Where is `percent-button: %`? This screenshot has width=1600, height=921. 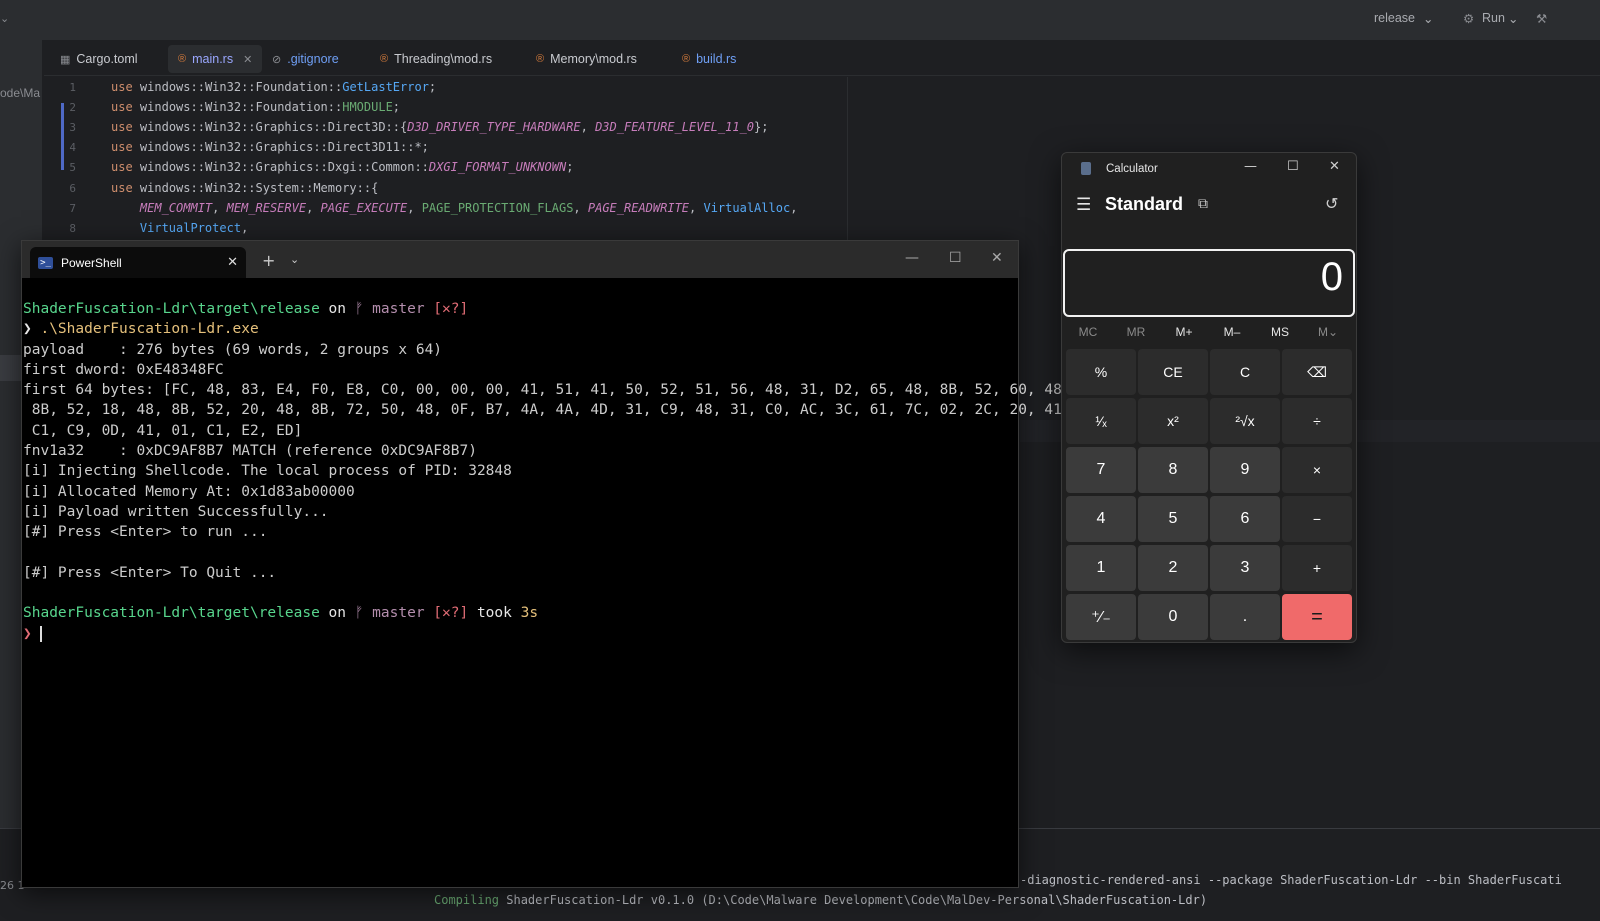 percent-button: % is located at coordinates (1101, 372).